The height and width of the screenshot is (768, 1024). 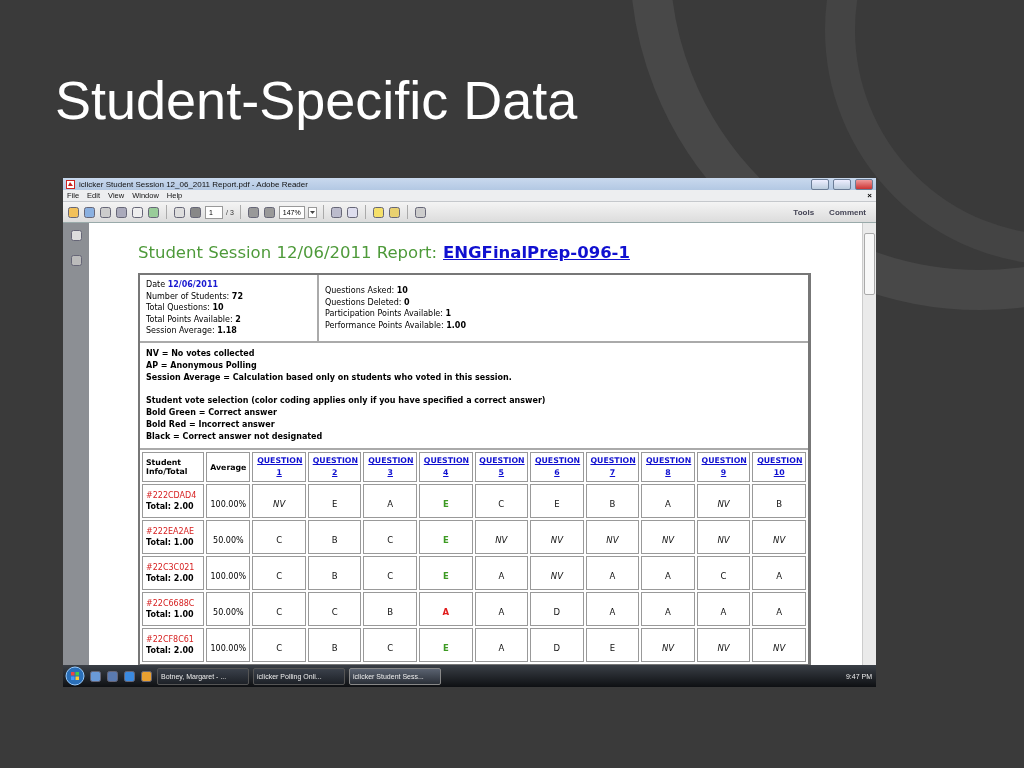 I want to click on summary-line: Participation Points Available: 1, so click(x=389, y=314).